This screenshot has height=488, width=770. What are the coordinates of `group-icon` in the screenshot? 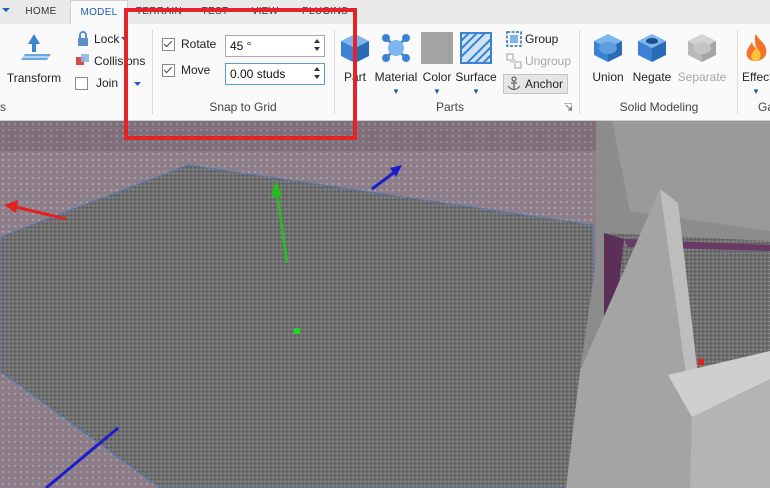 It's located at (514, 39).